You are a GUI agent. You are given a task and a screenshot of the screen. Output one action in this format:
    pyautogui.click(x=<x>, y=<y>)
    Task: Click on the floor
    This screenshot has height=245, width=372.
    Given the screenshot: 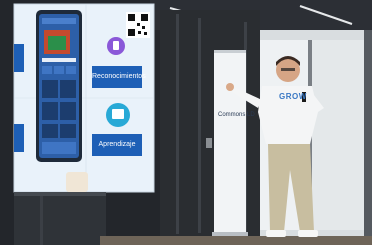 What is the action you would take?
    pyautogui.click(x=236, y=240)
    